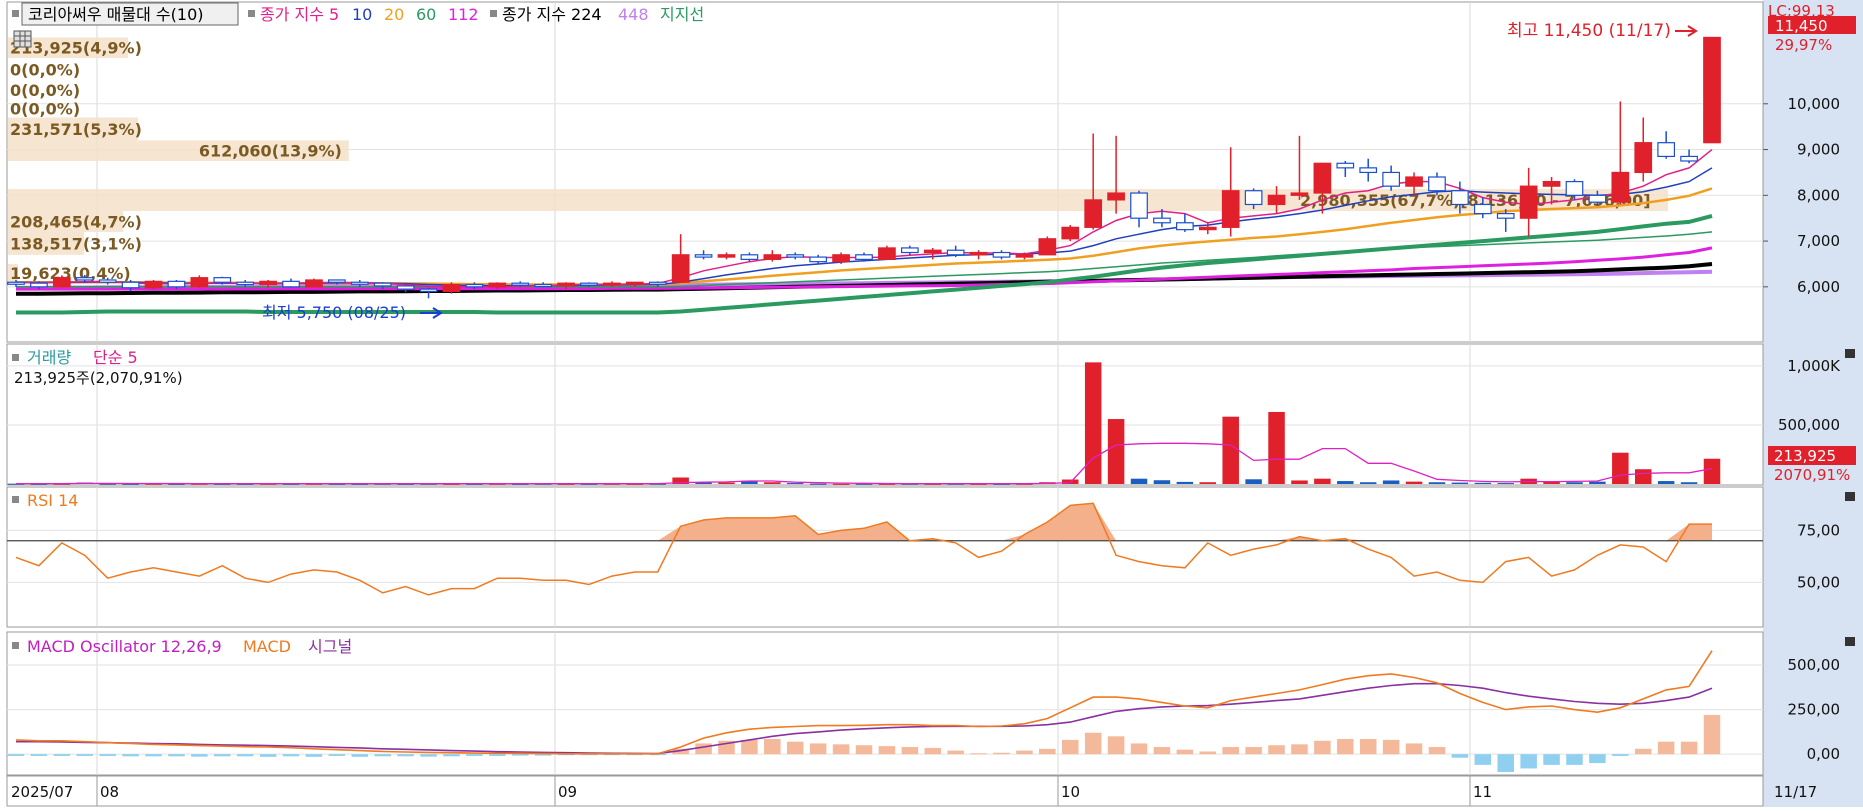 This screenshot has height=811, width=1863. What do you see at coordinates (426, 14) in the screenshot?
I see `legend-item: 60` at bounding box center [426, 14].